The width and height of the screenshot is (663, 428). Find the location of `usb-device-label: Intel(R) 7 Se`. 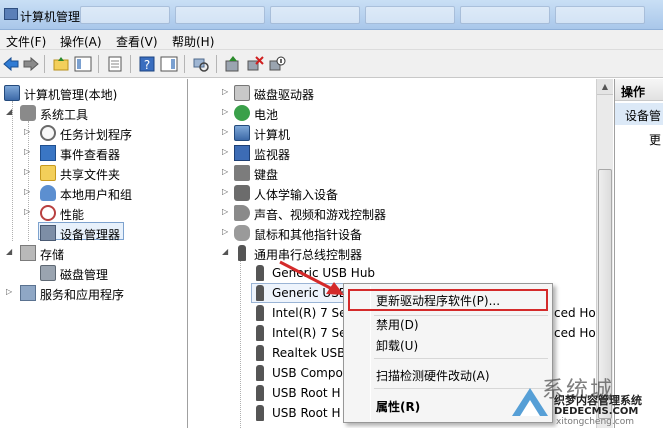

usb-device-label: Intel(R) 7 Se is located at coordinates (309, 333).